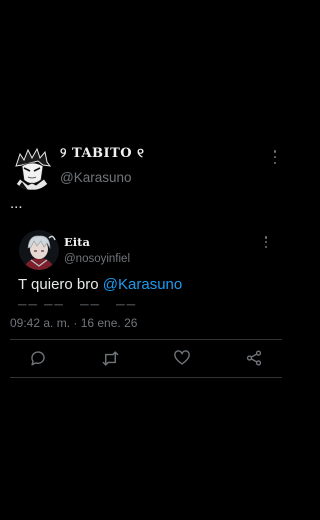 This screenshot has width=320, height=520. What do you see at coordinates (142, 284) in the screenshot?
I see `quote-mention-link: @Karasuno` at bounding box center [142, 284].